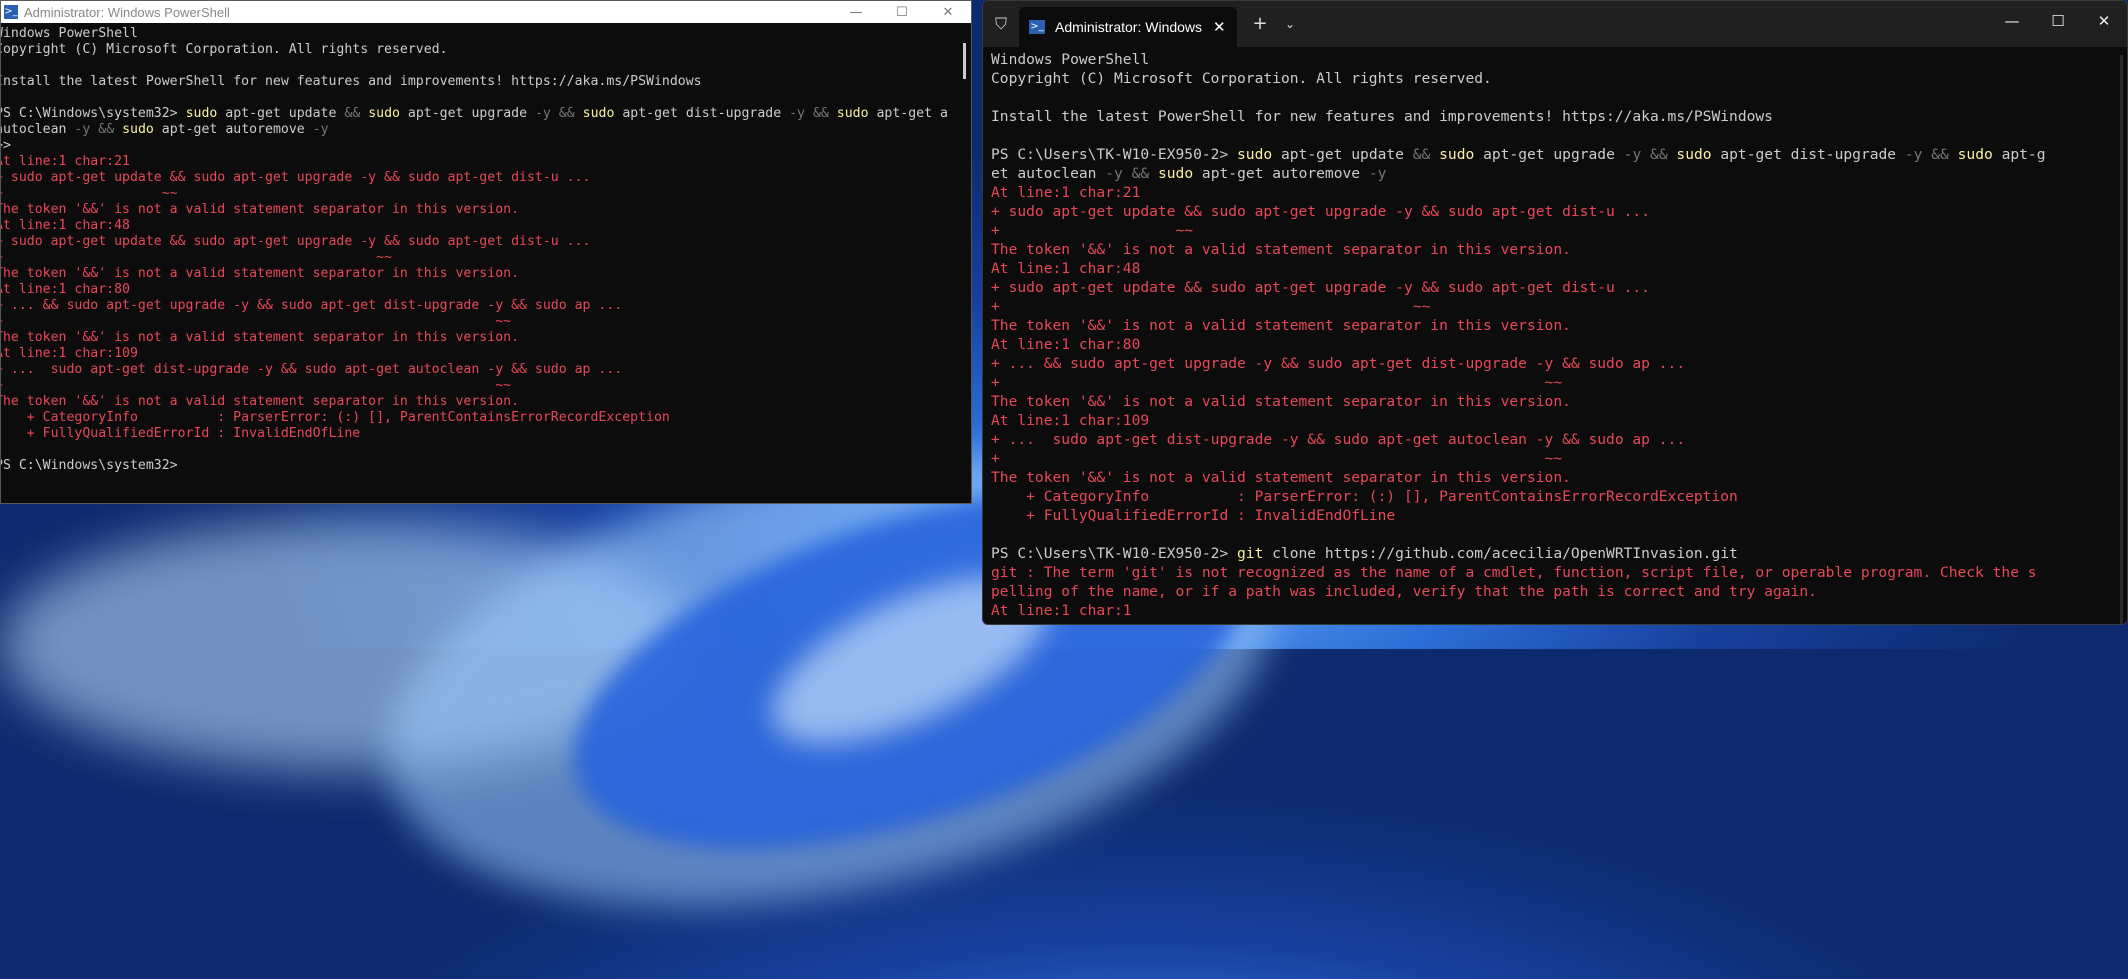 The width and height of the screenshot is (2128, 979). Describe the element at coordinates (65, 225) in the screenshot. I see `output-segment: At line:1 char:48` at that location.